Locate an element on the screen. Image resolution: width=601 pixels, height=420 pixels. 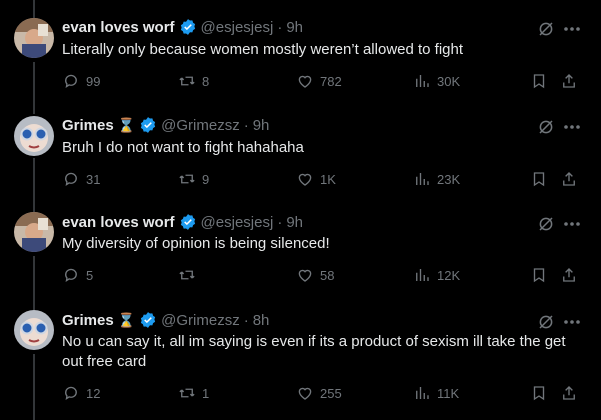
repost-button: 1 is located at coordinates (193, 393).